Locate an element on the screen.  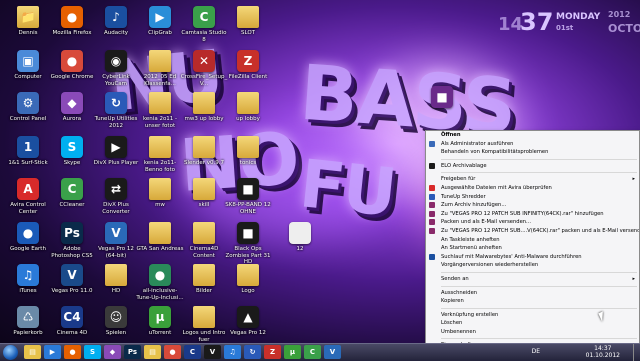
context-menu-item: Als Administrator ausführen is located at coordinates (532, 144).